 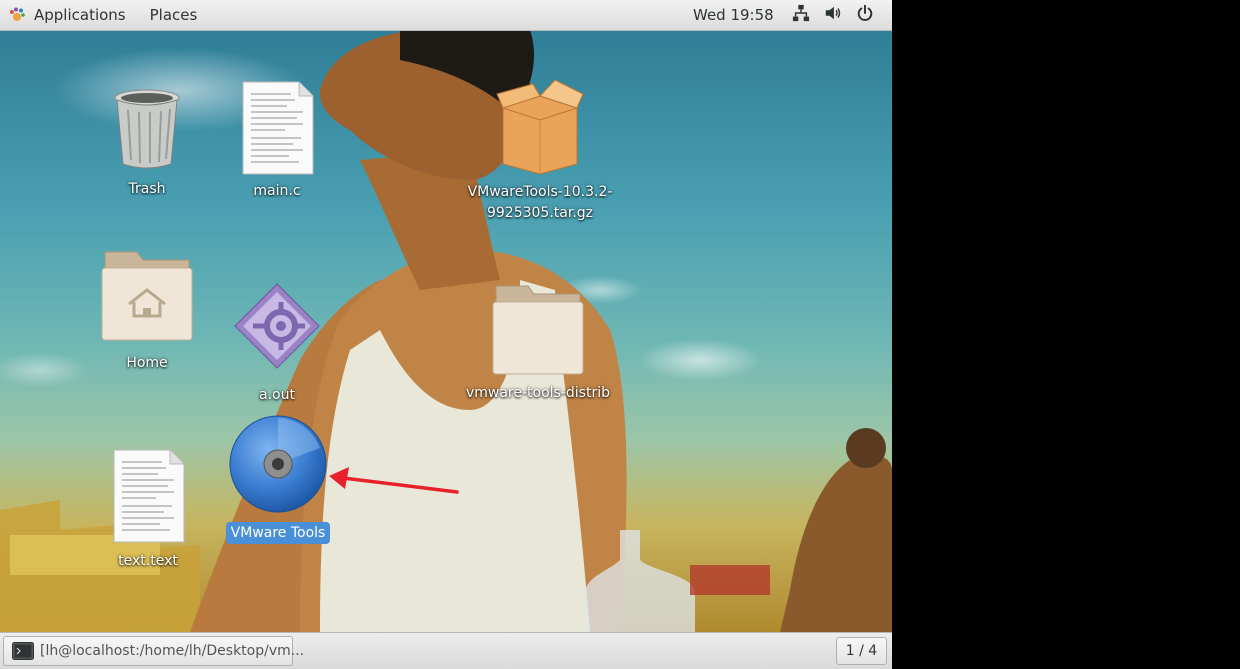 What do you see at coordinates (147, 363) in the screenshot?
I see `desktop-icon-label: Home` at bounding box center [147, 363].